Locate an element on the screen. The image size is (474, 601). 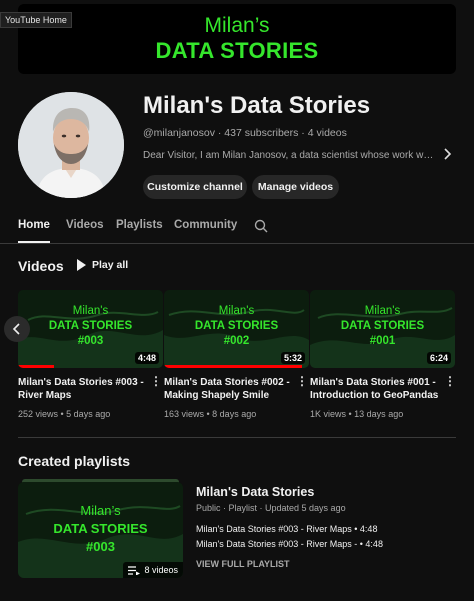
tab-home: Home is located at coordinates (34, 225).